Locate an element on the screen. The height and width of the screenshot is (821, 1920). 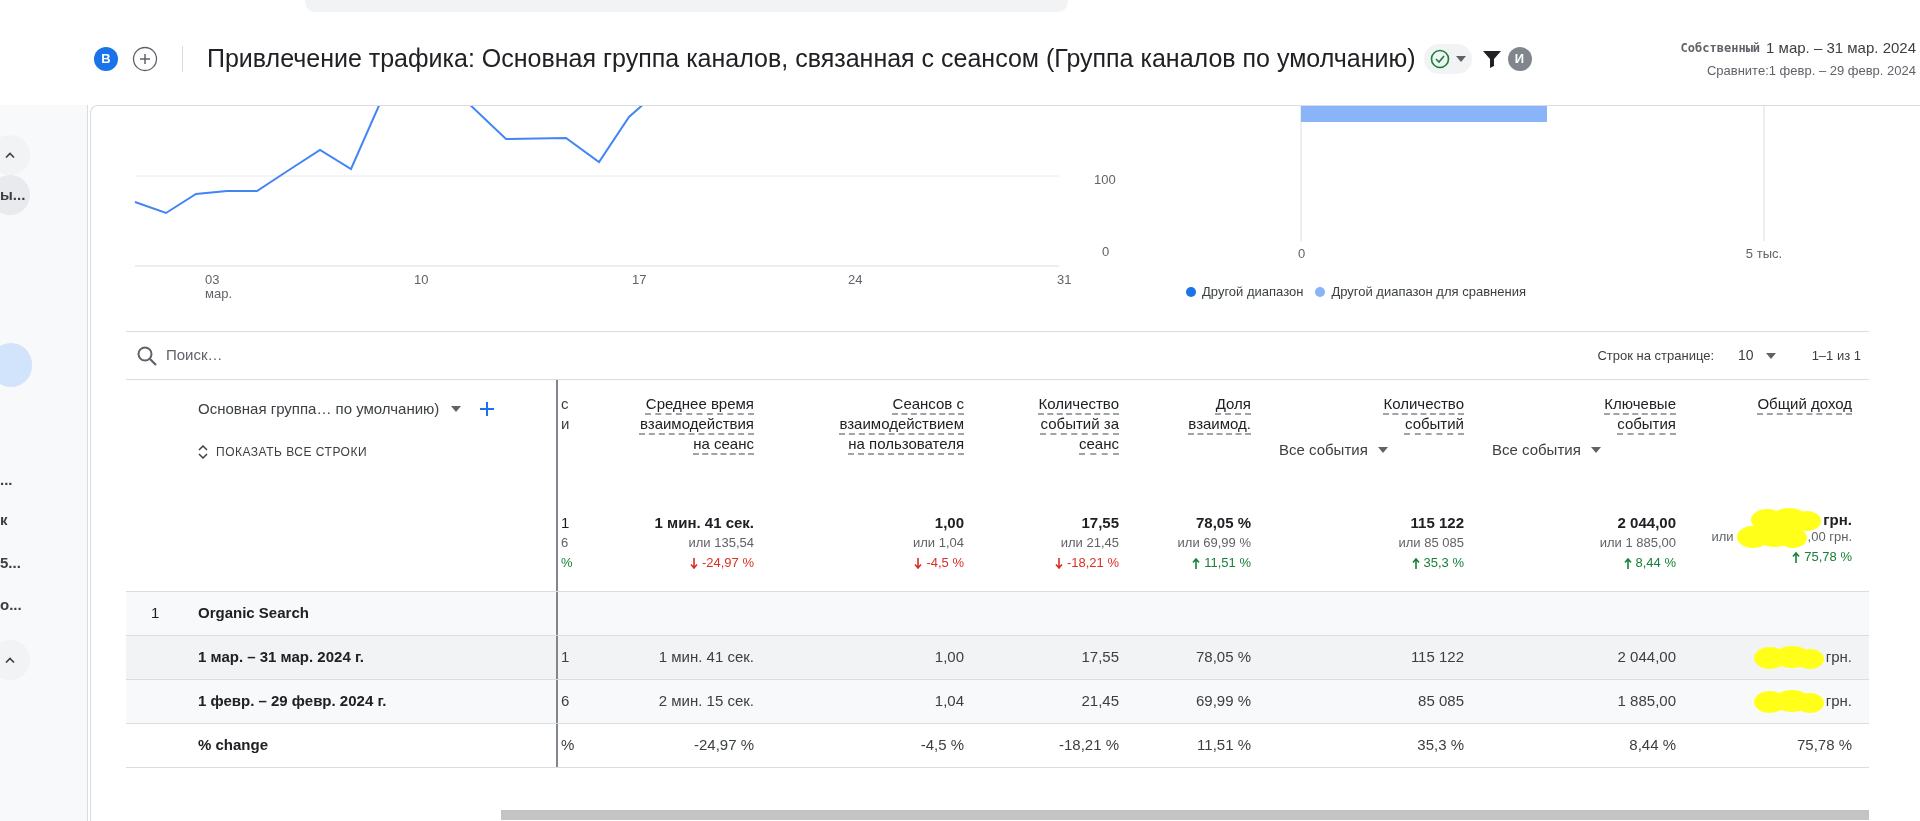
table-cell-text: 1 мин. 41 сек. is located at coordinates (706, 657).